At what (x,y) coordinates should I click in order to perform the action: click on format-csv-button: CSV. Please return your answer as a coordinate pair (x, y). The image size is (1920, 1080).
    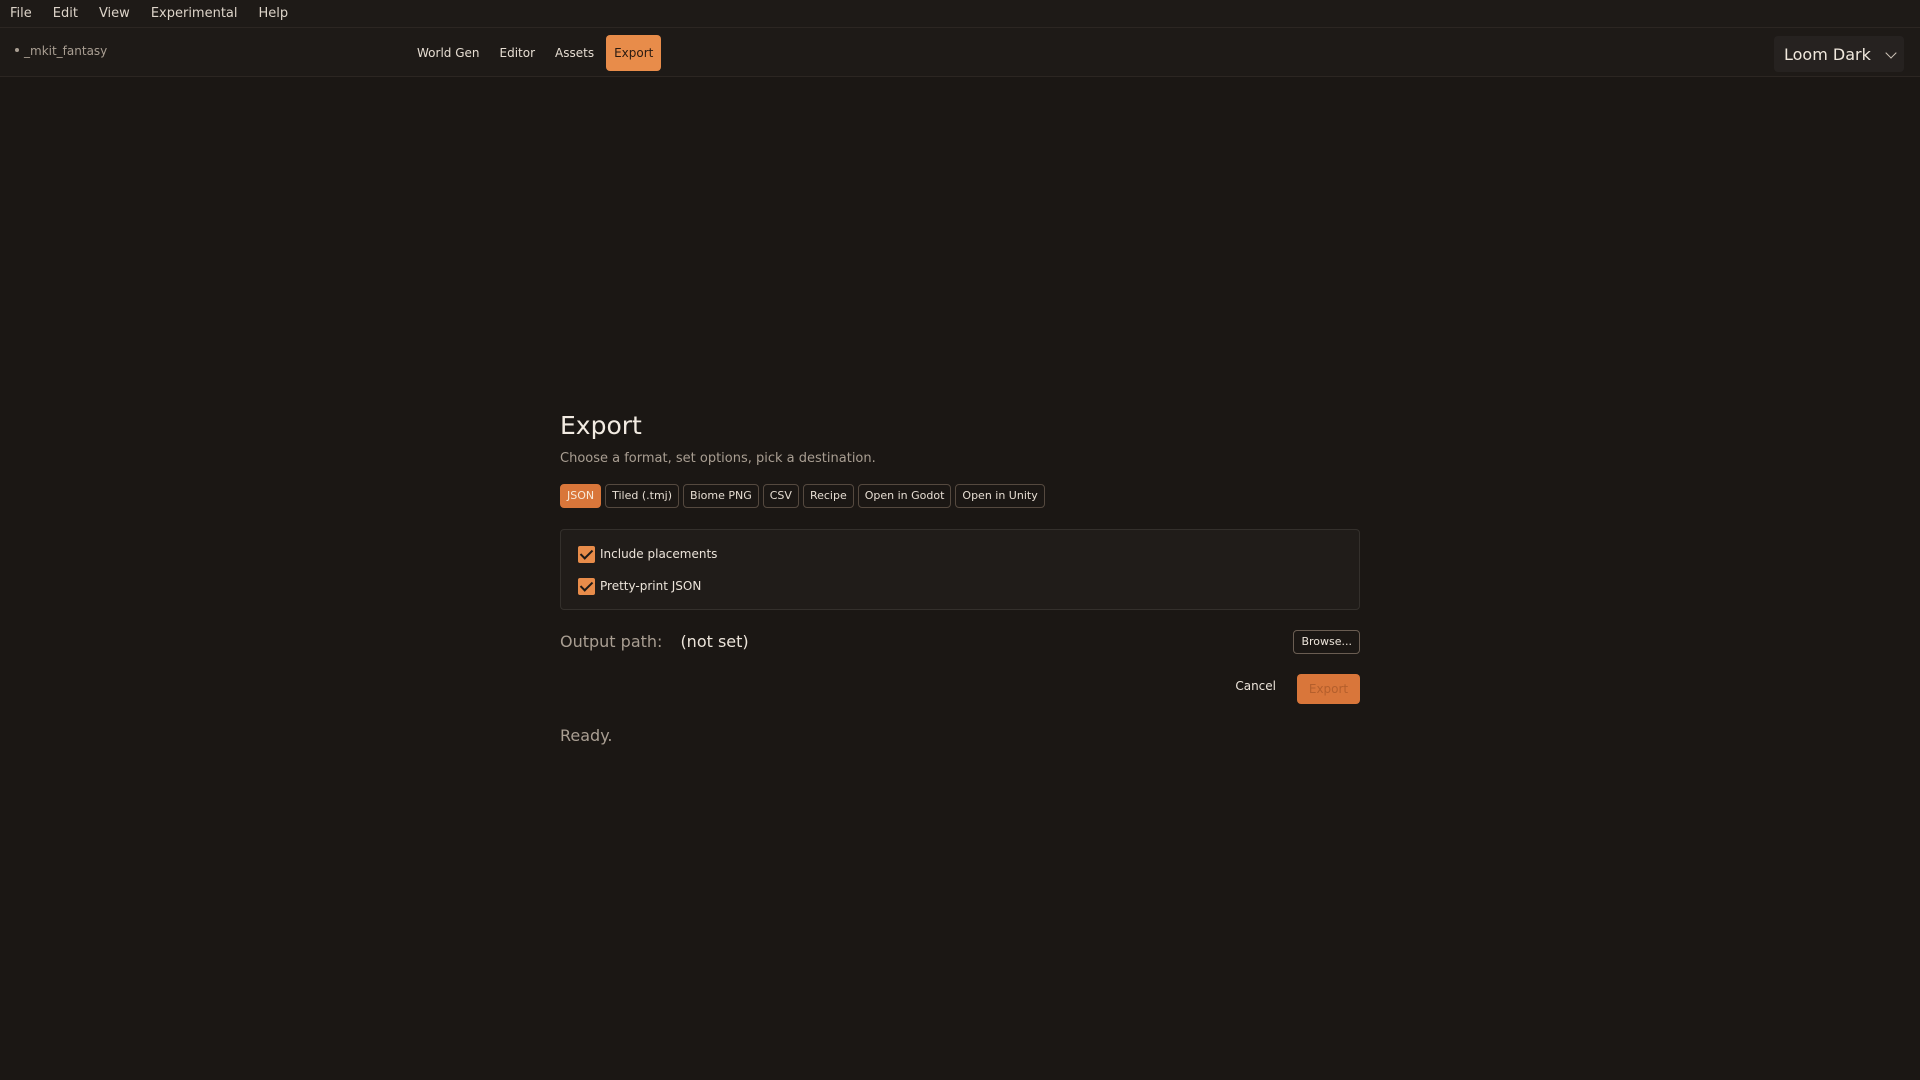
    Looking at the image, I should click on (780, 496).